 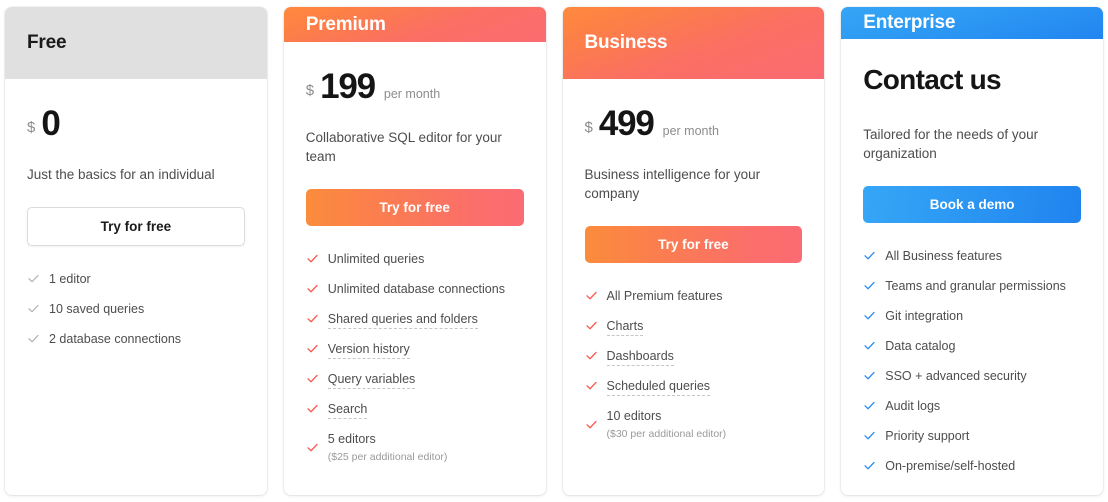 I want to click on feature-item: Priority support, so click(x=972, y=436).